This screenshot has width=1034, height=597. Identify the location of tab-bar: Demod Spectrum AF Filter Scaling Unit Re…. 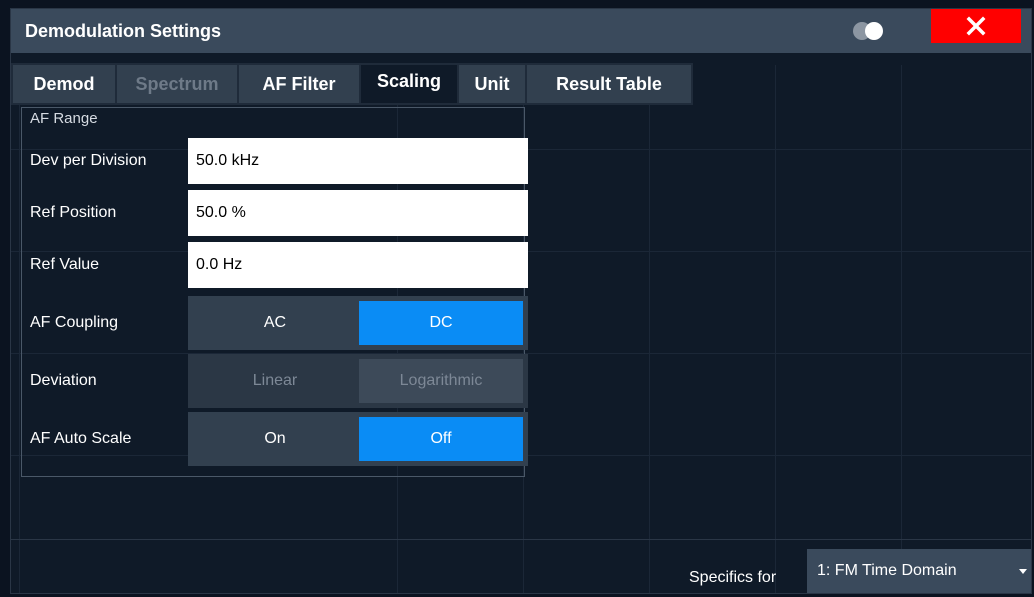
(352, 84).